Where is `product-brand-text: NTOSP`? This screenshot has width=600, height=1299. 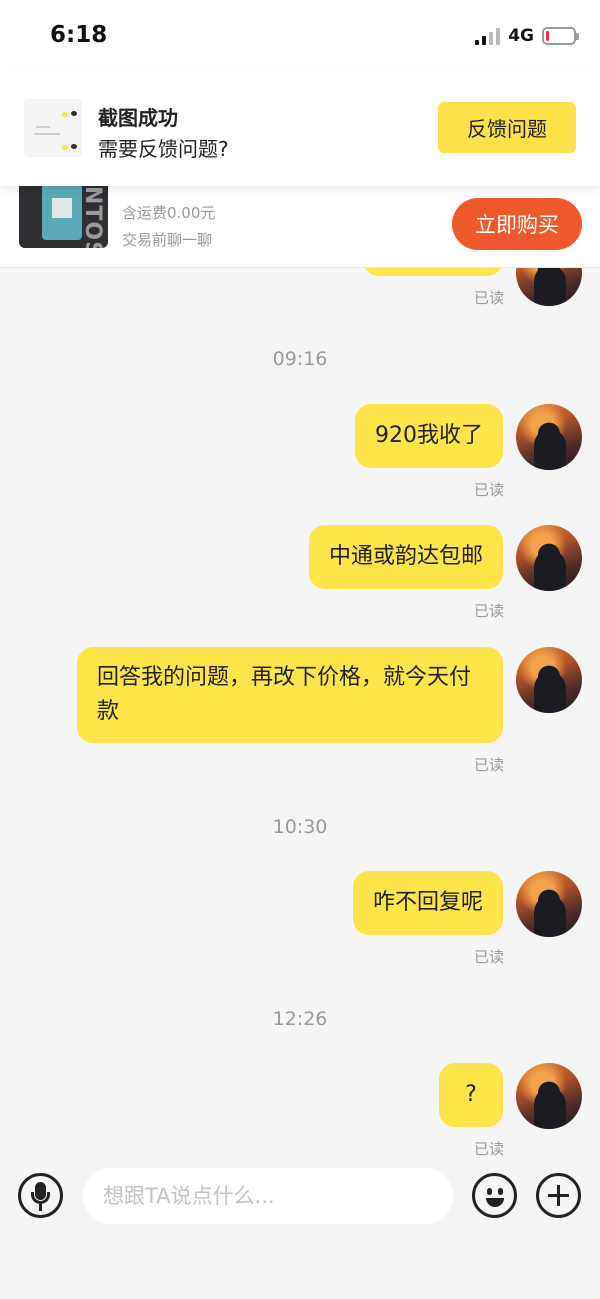
product-brand-text: NTOSP is located at coordinates (92, 217).